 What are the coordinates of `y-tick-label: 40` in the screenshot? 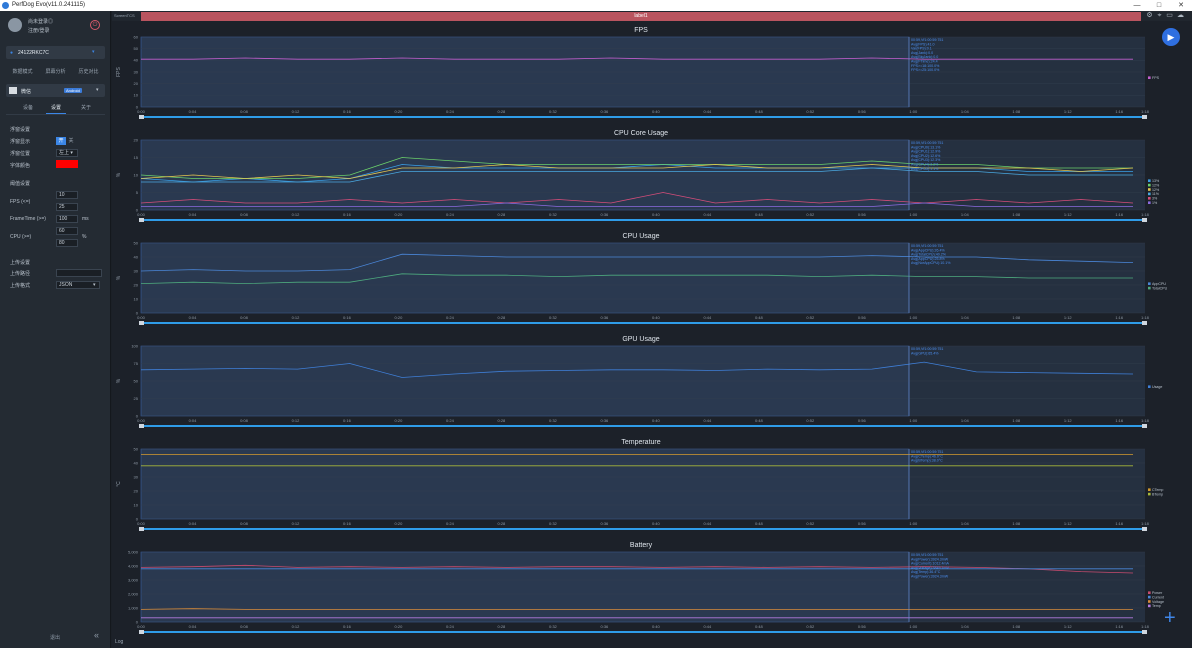 It's located at (136, 462).